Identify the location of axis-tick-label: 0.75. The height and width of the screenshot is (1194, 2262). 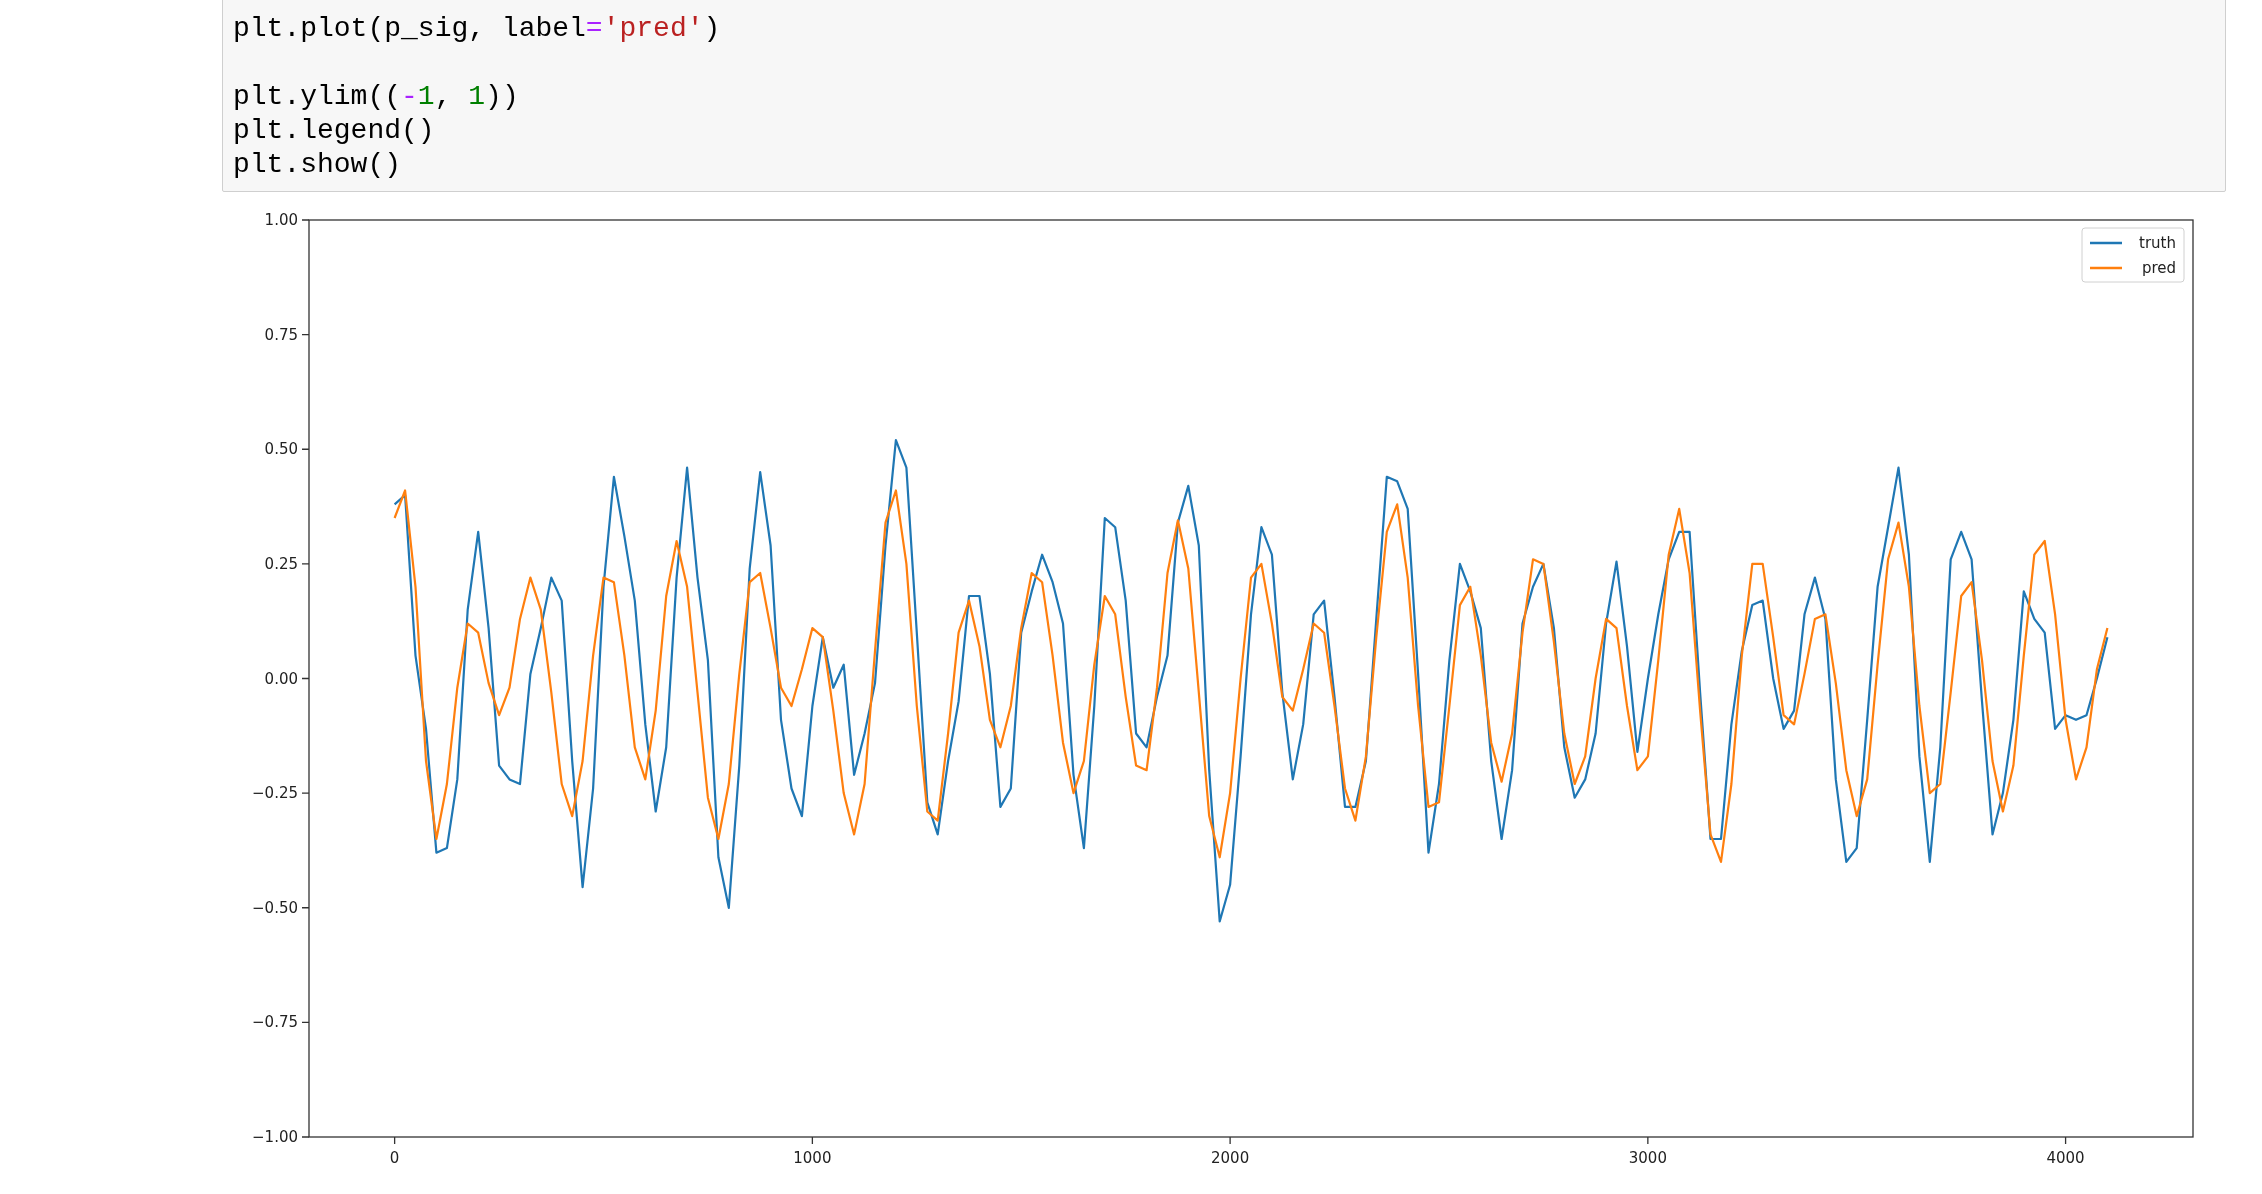
(281, 334).